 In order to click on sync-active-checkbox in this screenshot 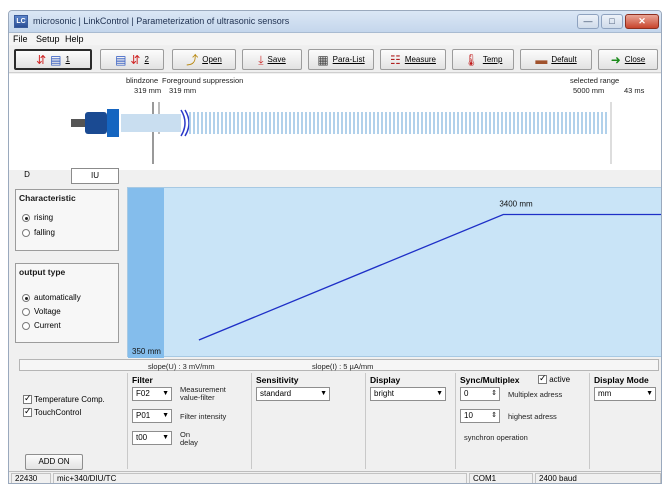, I will do `click(542, 379)`.